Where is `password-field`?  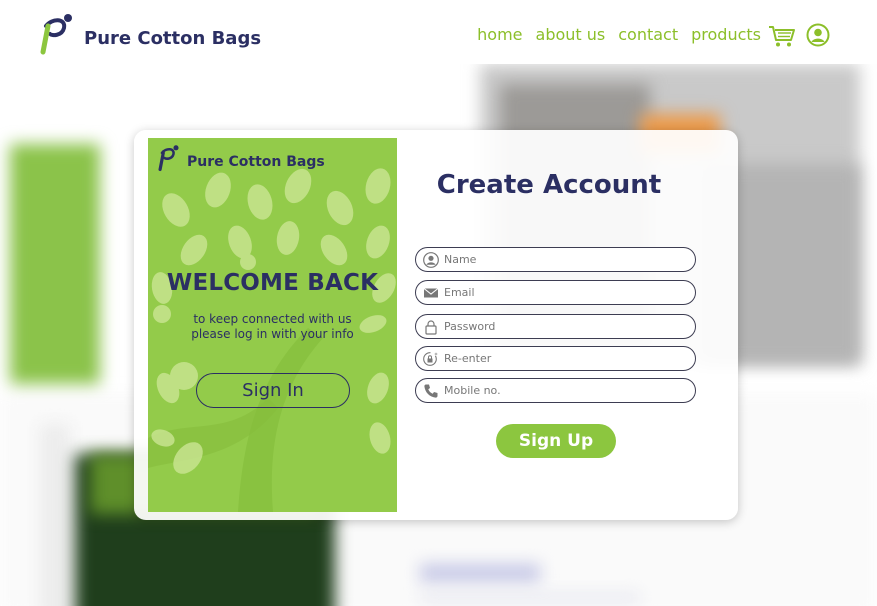 password-field is located at coordinates (555, 326).